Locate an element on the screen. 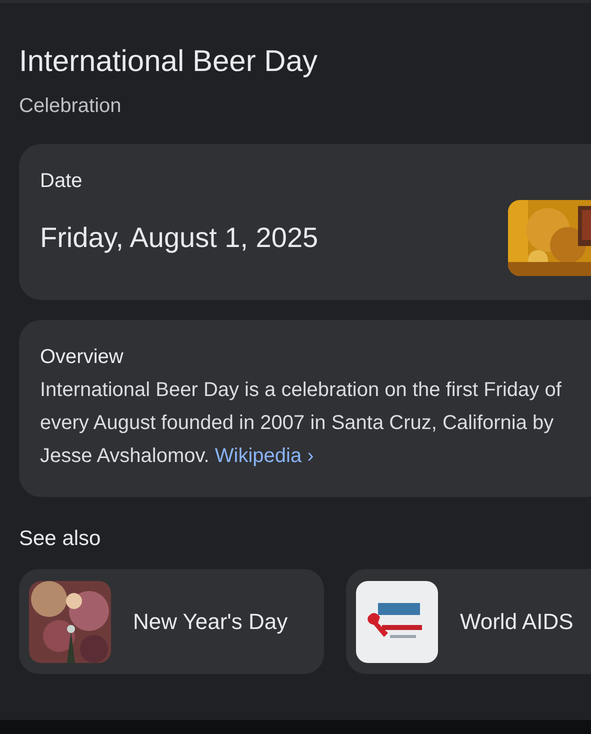 This screenshot has height=734, width=591. overview-text: International Beer Day is a celebration on the first Friday of every August founded in 2007 in Santa Cruz, California by Jesse Avshalomov. Wikipedia › is located at coordinates (301, 423).